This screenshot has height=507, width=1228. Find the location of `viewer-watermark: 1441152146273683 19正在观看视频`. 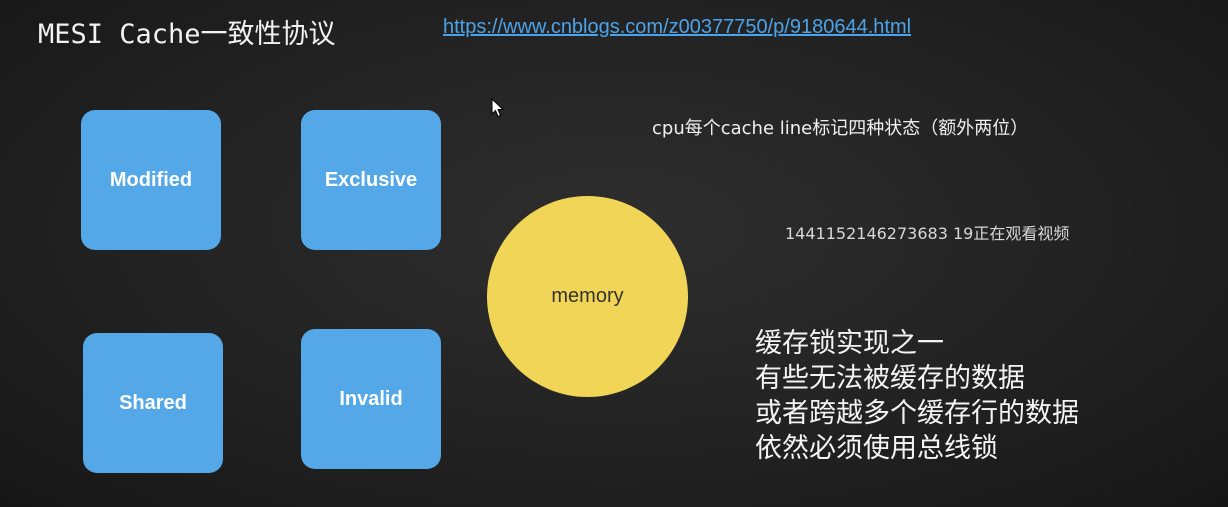

viewer-watermark: 1441152146273683 19正在观看视频 is located at coordinates (927, 233).